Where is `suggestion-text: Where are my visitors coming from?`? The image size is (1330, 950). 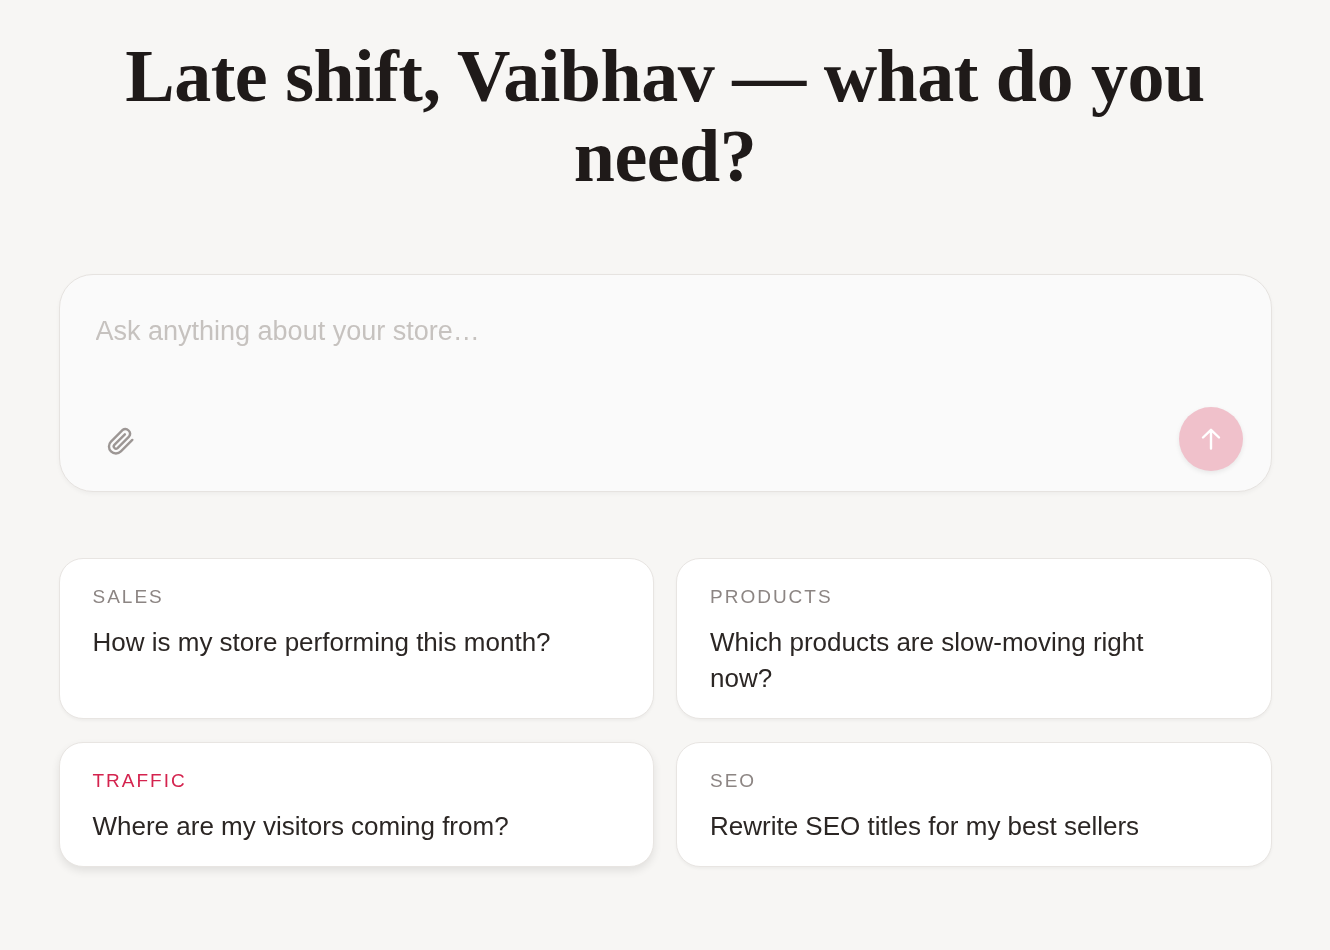
suggestion-text: Where are my visitors coming from? is located at coordinates (300, 826).